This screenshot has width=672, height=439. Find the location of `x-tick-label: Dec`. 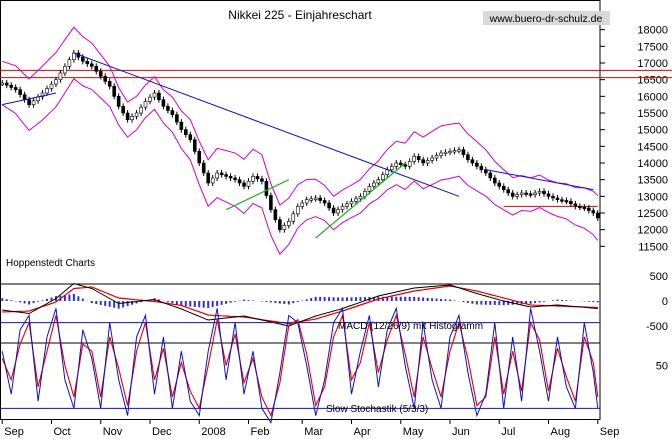

x-tick-label: Dec is located at coordinates (162, 432).